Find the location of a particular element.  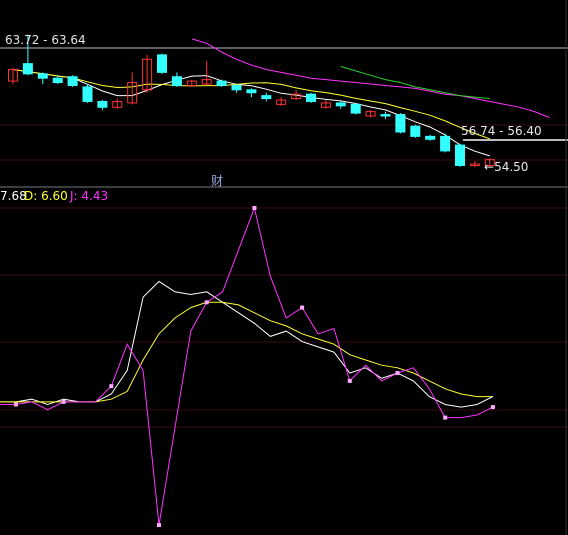

low-price-value: 54.50 is located at coordinates (511, 167).